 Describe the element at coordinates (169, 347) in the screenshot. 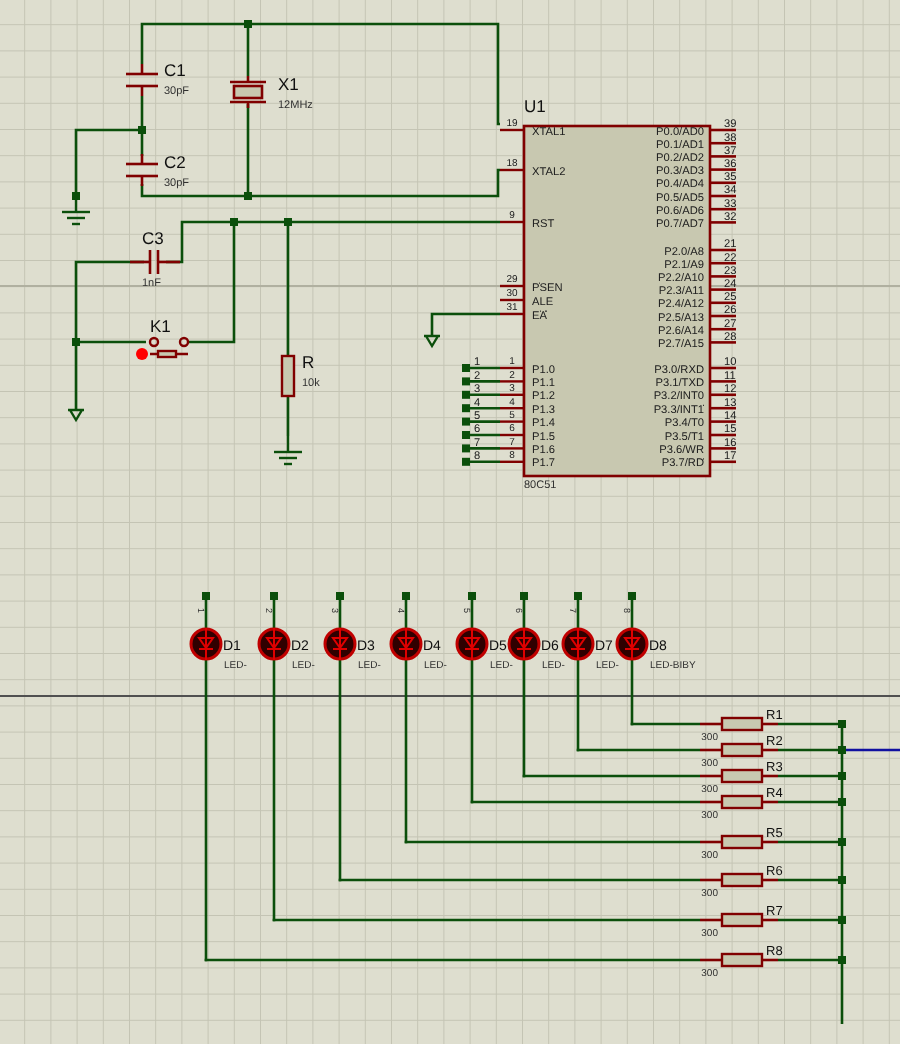

I see `push-button-symbol` at that location.